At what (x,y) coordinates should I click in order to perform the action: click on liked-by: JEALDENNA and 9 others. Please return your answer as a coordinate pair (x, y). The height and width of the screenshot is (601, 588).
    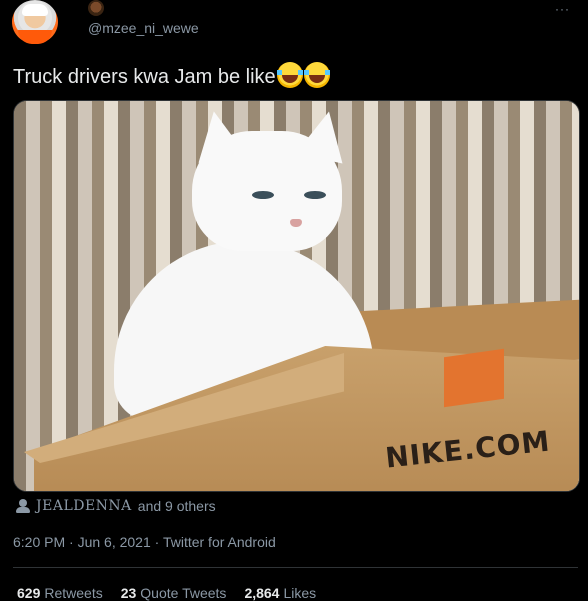
    Looking at the image, I should click on (116, 506).